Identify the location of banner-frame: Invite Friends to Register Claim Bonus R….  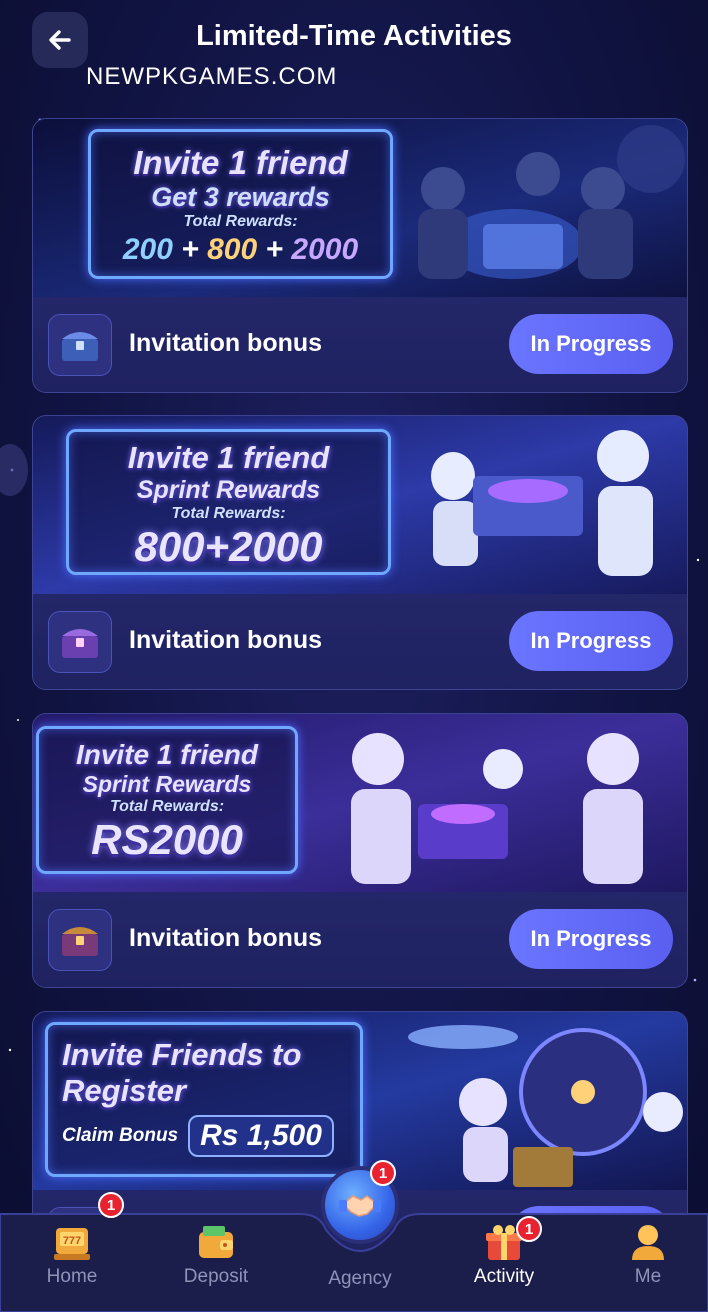
(204, 1099).